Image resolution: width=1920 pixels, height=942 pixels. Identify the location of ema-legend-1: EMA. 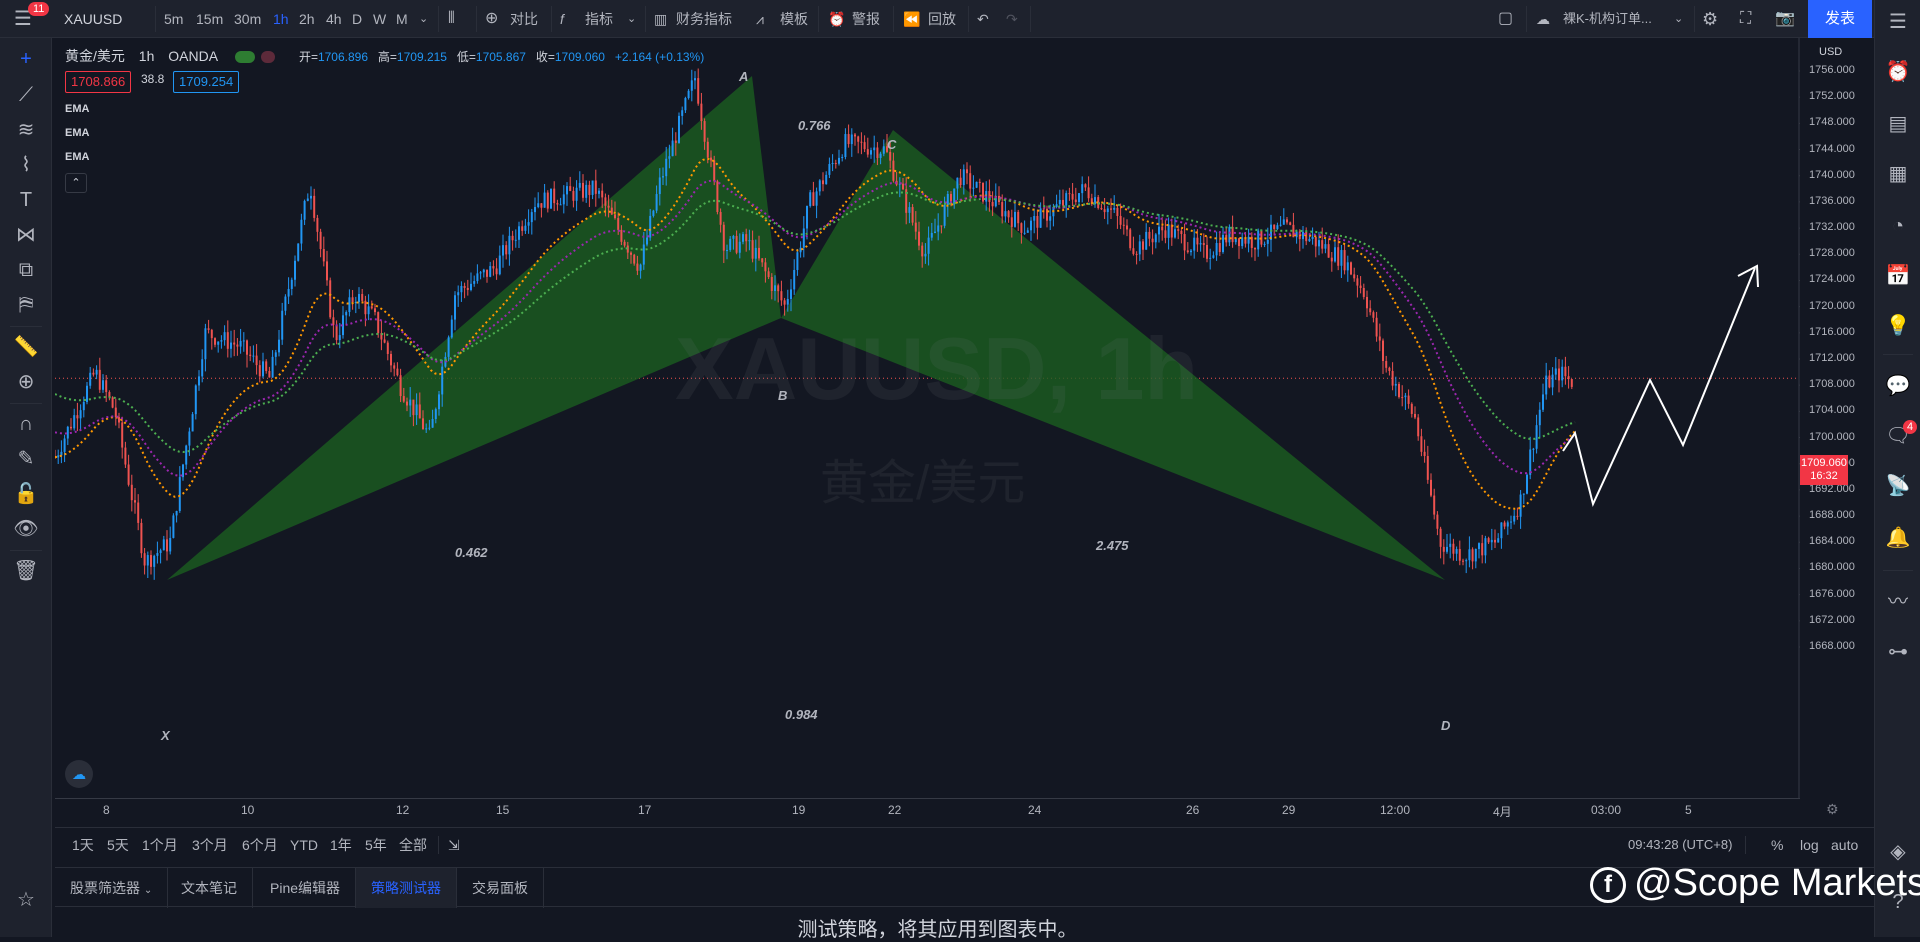
(77, 109).